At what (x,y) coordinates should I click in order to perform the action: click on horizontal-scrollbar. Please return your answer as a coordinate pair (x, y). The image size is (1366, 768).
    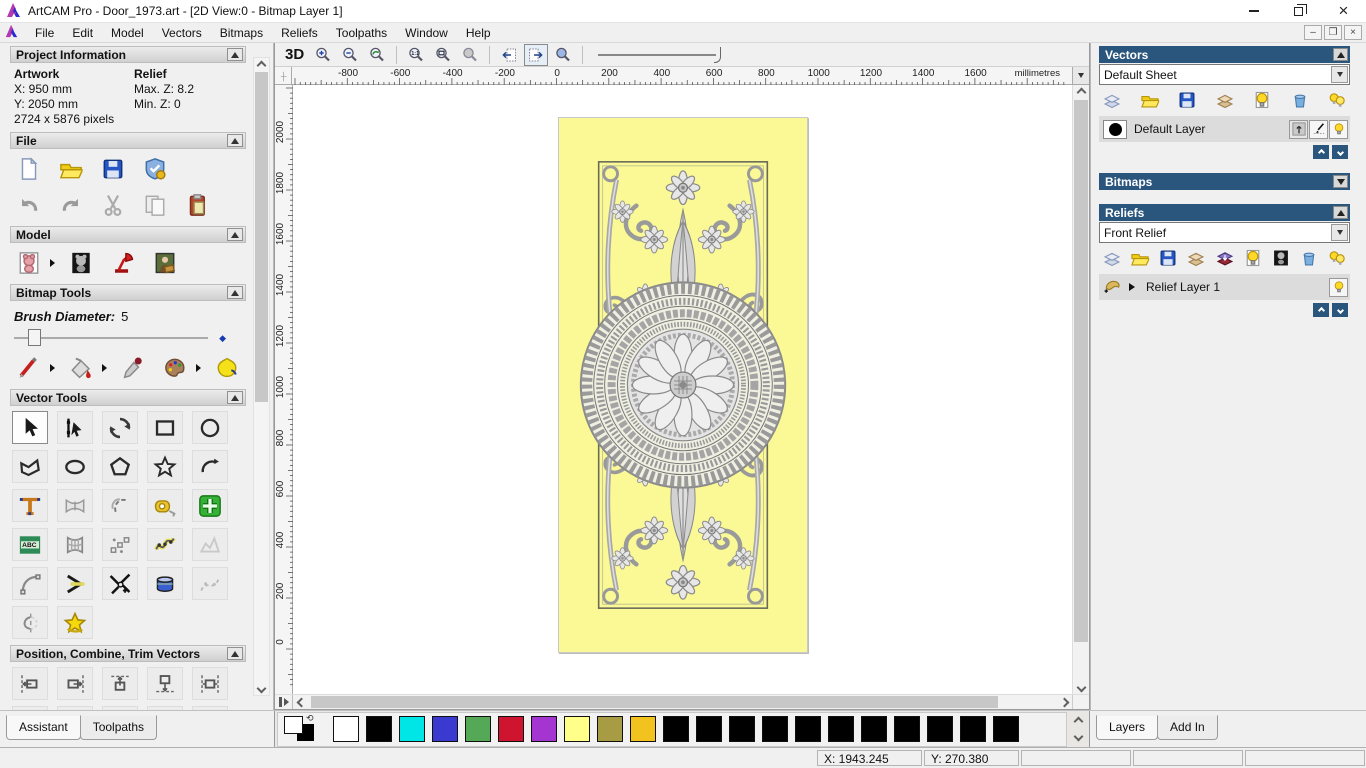
    Looking at the image, I should click on (682, 701).